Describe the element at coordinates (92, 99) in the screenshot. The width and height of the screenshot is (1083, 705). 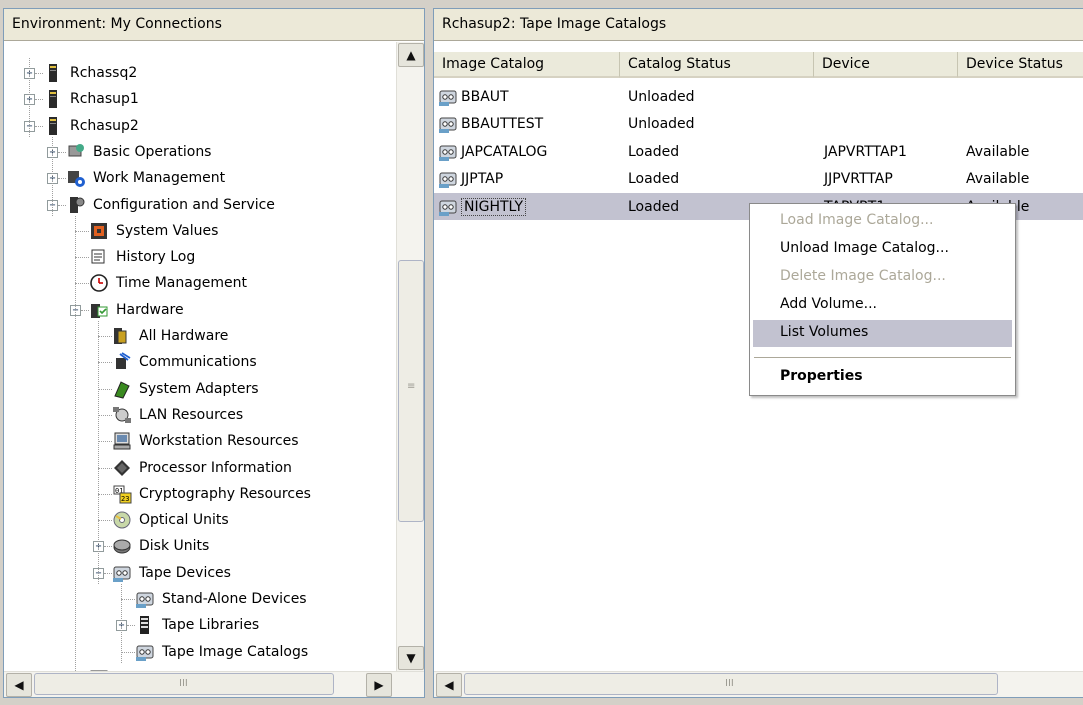
I see `tree-node: Rchasup1` at that location.